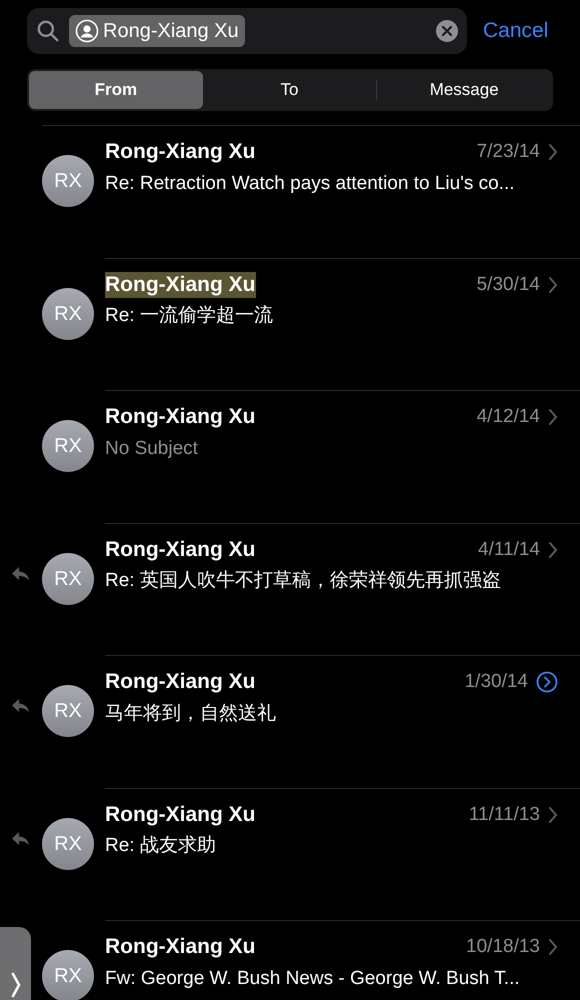  Describe the element at coordinates (171, 31) in the screenshot. I see `search-token-text: Rong-Xiang Xu` at that location.